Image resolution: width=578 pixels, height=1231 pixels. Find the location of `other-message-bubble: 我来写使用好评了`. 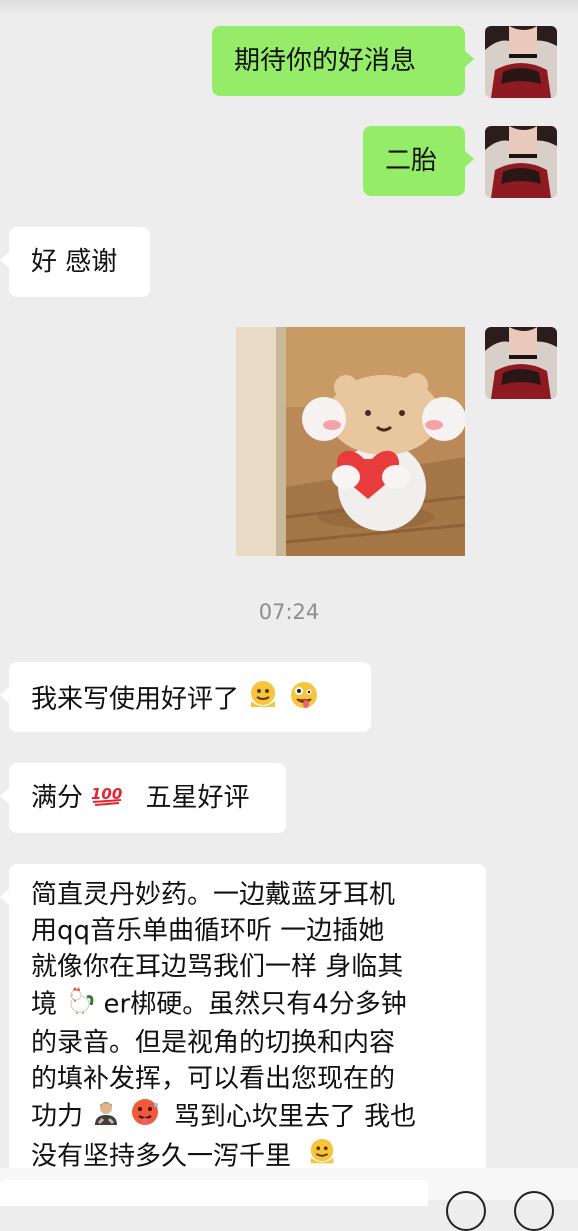

other-message-bubble: 我来写使用好评了 is located at coordinates (185, 697).